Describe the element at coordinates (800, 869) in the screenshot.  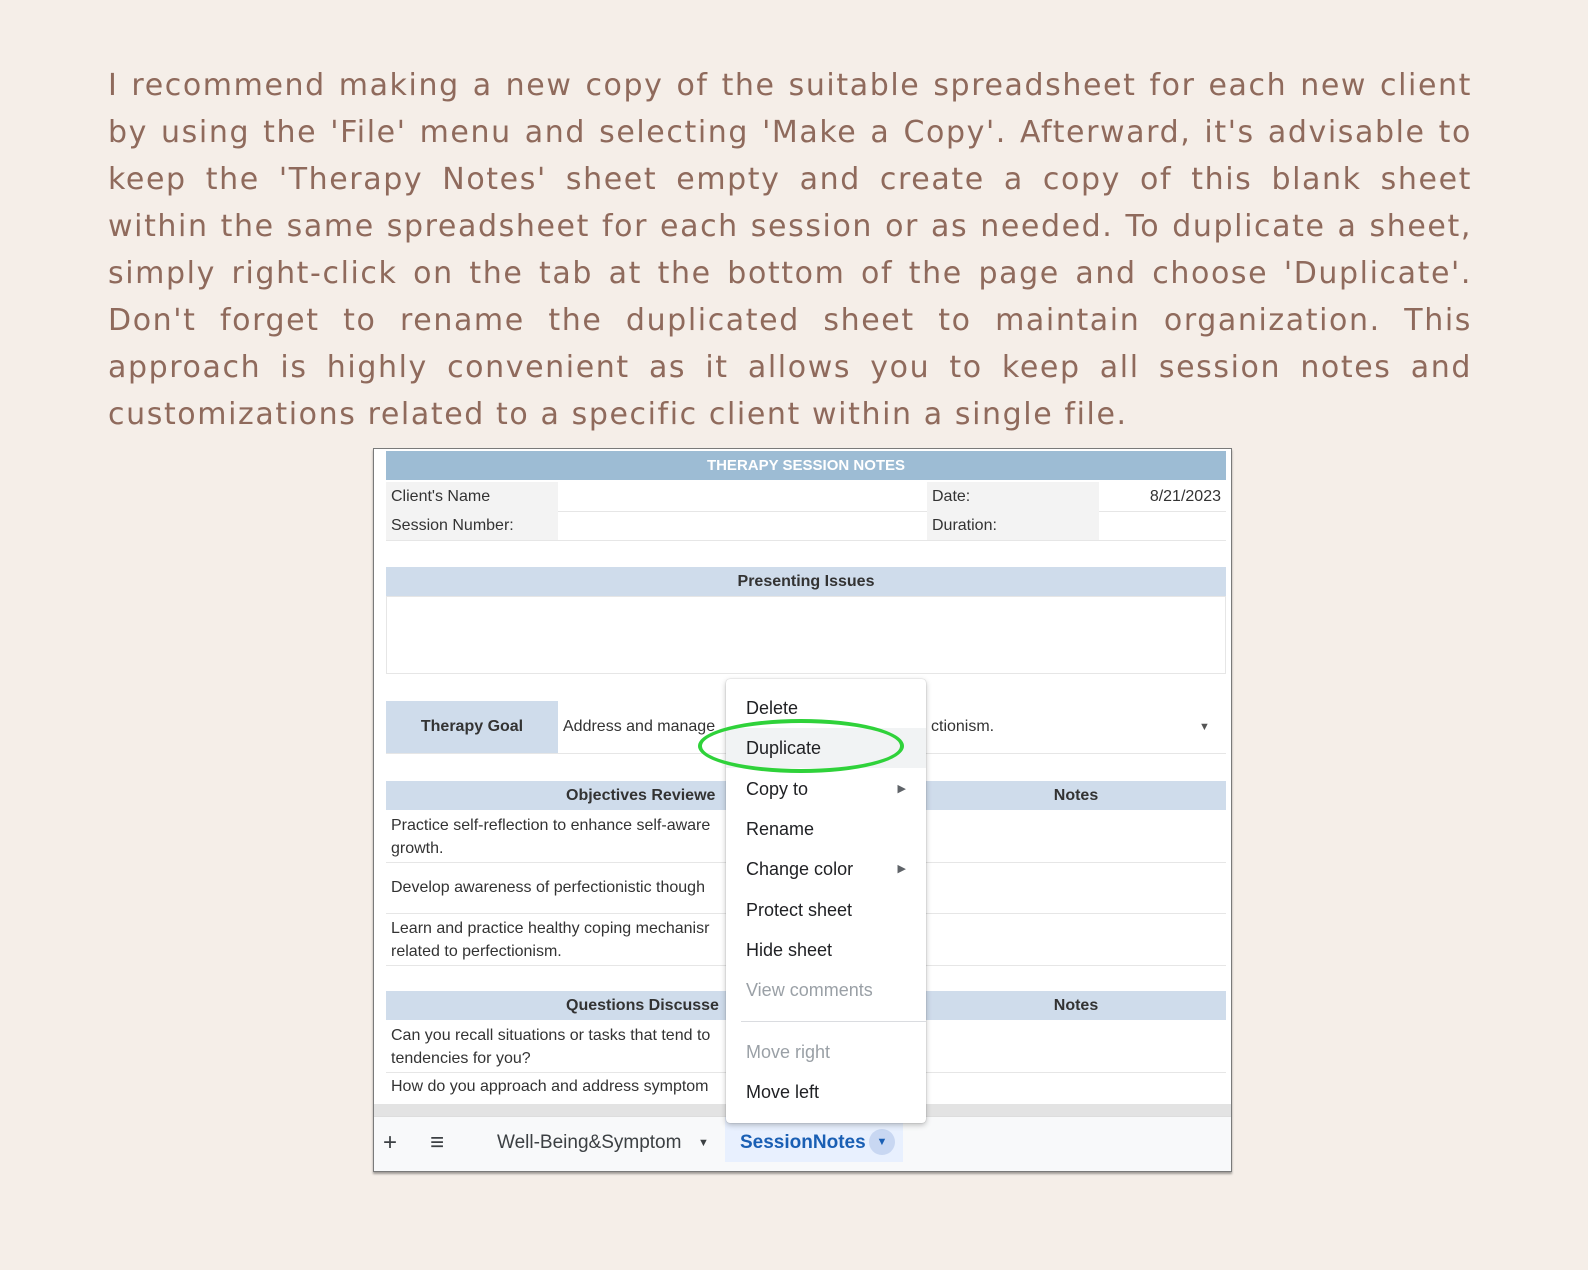
I see `menu-item-label: Change color` at that location.